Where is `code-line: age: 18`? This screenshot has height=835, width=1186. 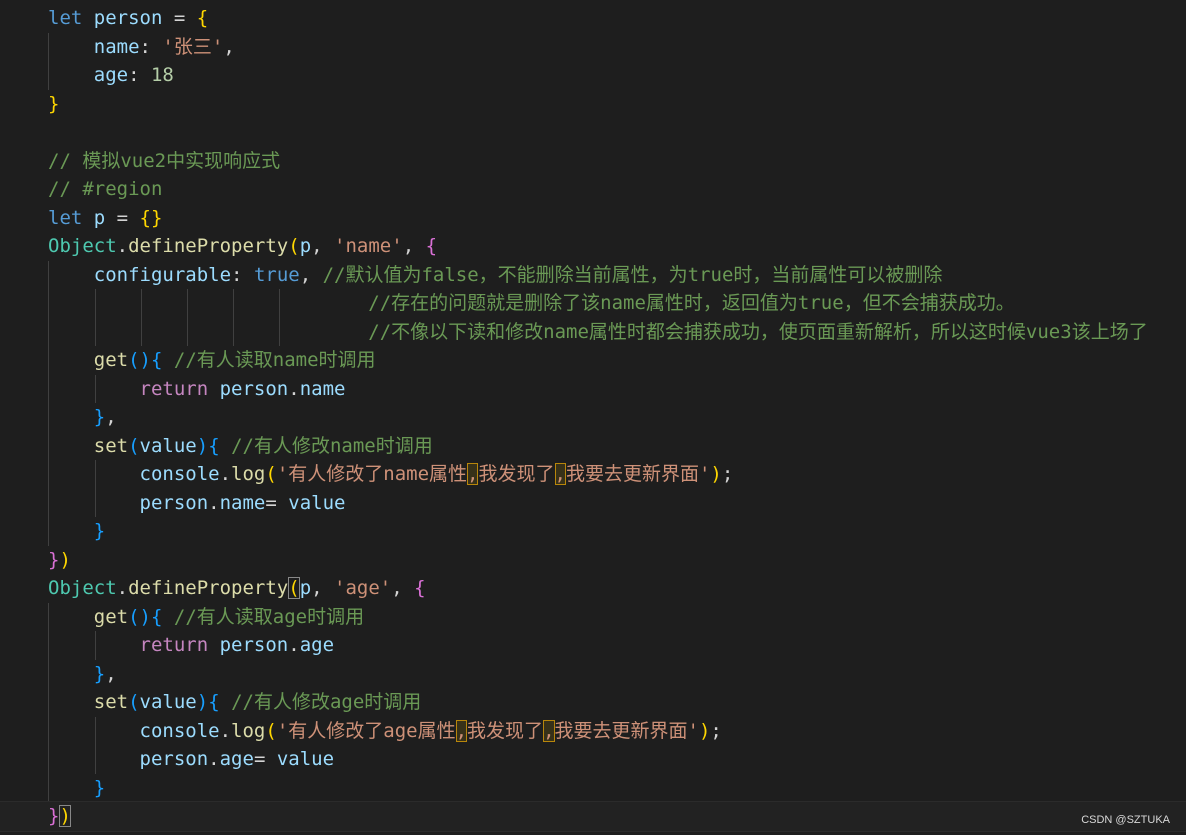 code-line: age: 18 is located at coordinates (593, 75).